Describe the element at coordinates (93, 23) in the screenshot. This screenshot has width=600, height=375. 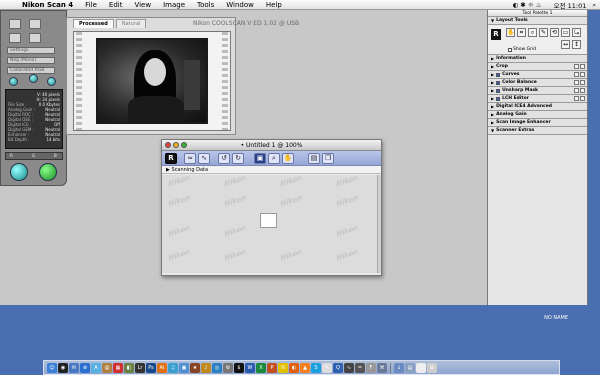
I see `tab-processed: Processed` at that location.